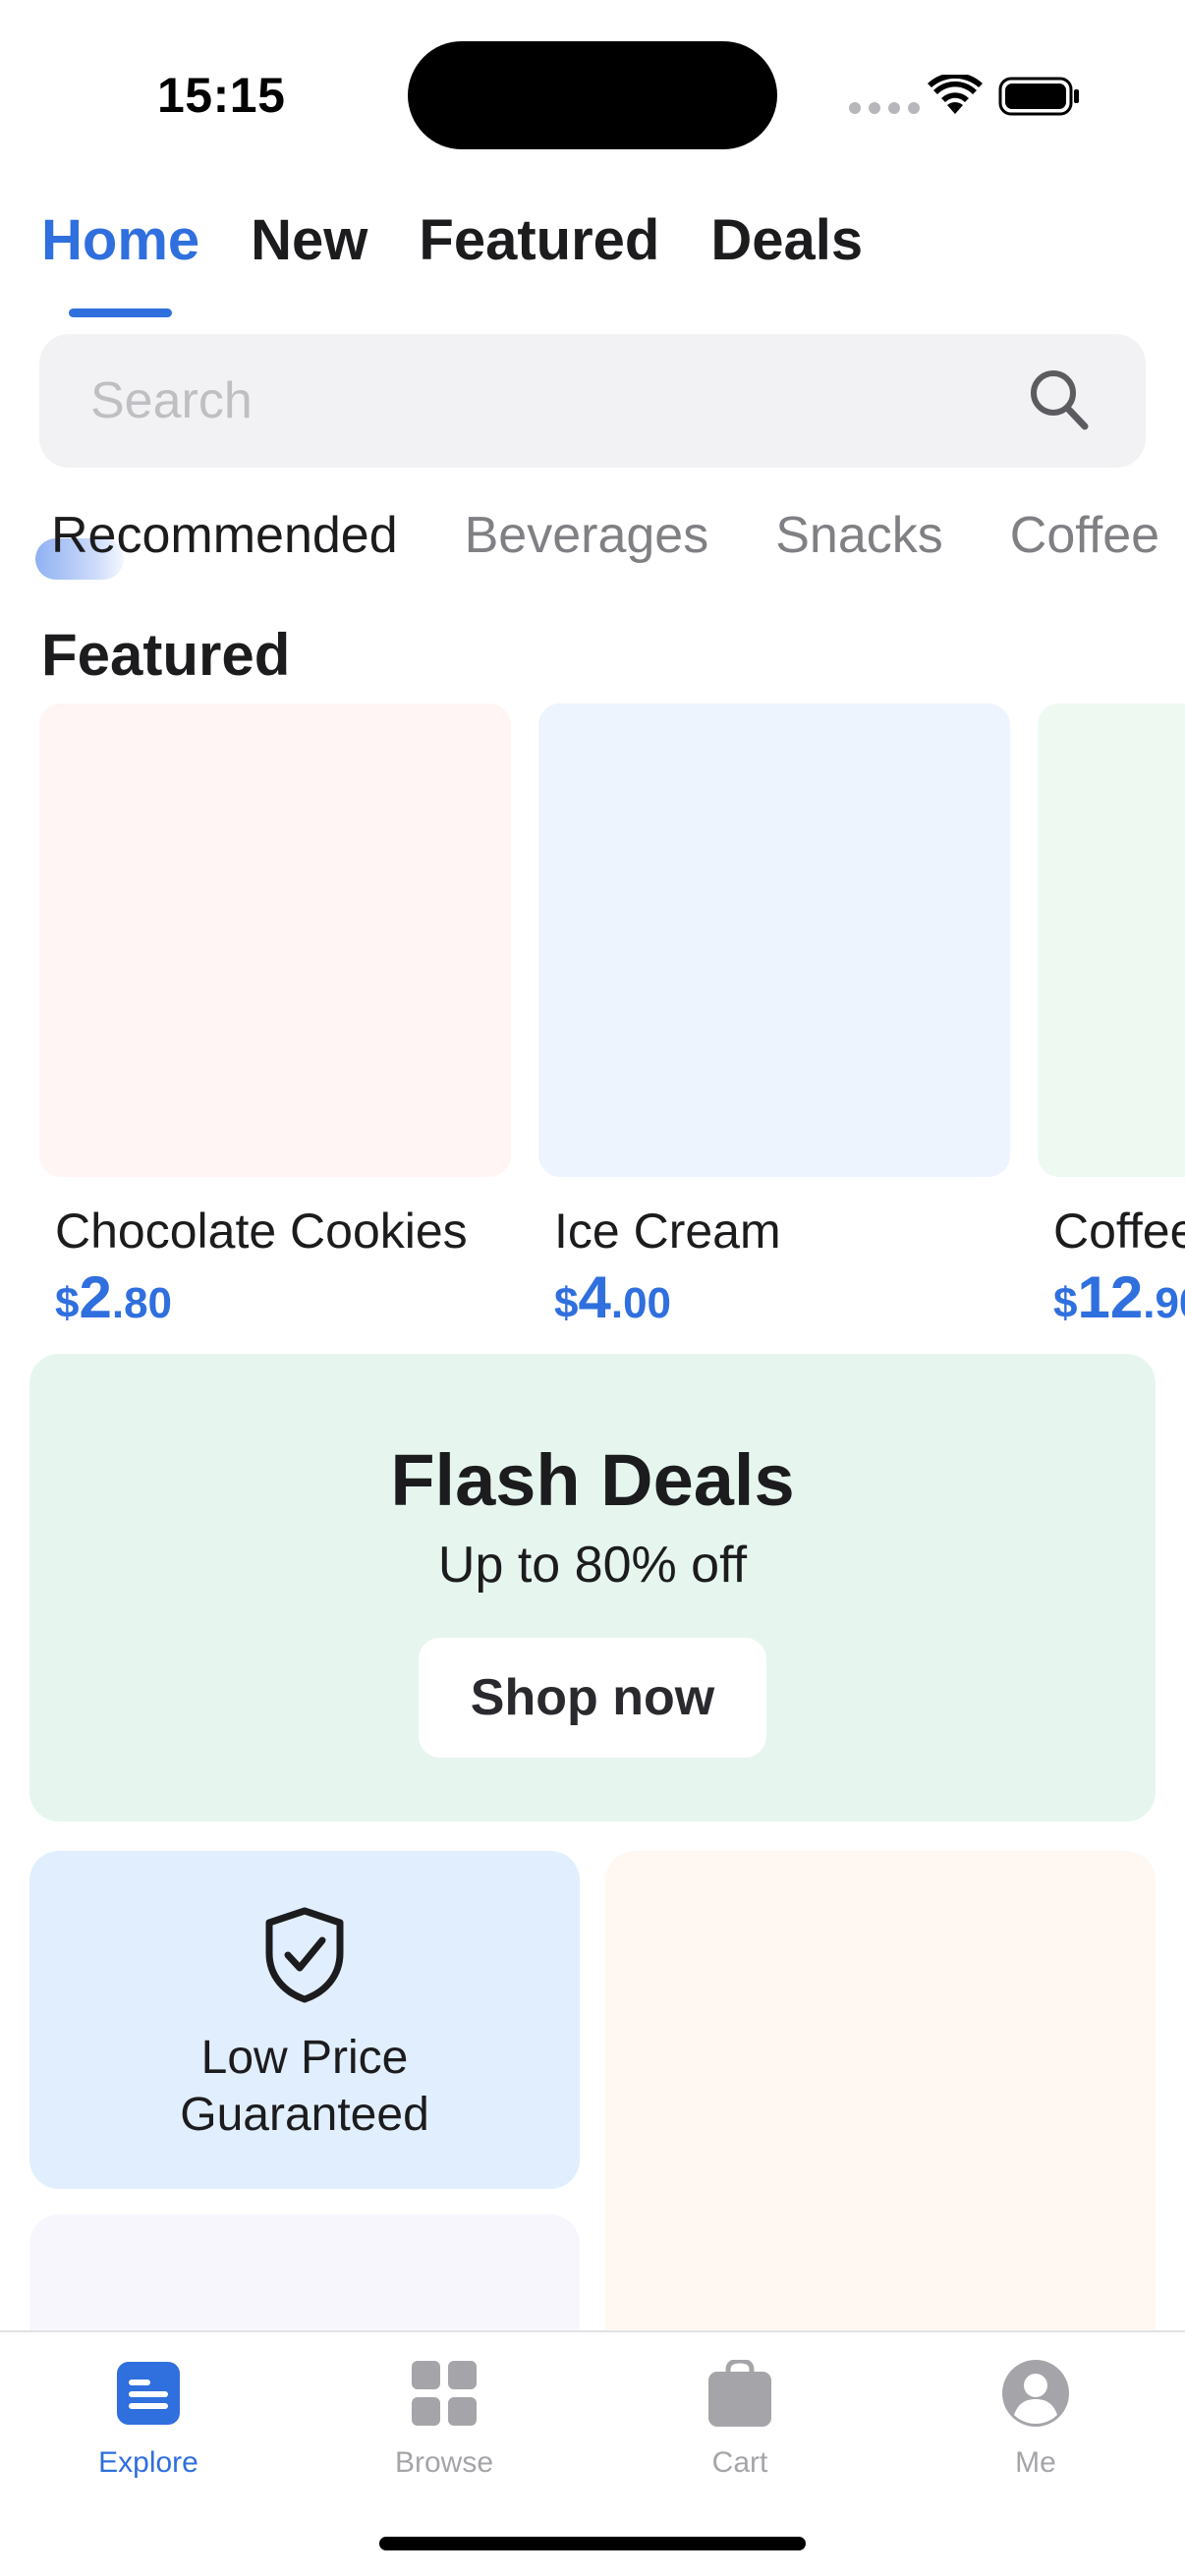 The height and width of the screenshot is (2576, 1185). What do you see at coordinates (786, 241) in the screenshot?
I see `tab-deals: Deals` at bounding box center [786, 241].